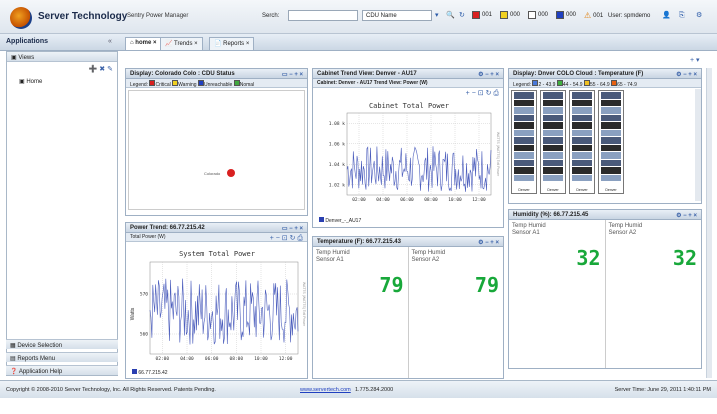  What do you see at coordinates (325, 390) in the screenshot?
I see `website-link: www.servertech.com` at bounding box center [325, 390].